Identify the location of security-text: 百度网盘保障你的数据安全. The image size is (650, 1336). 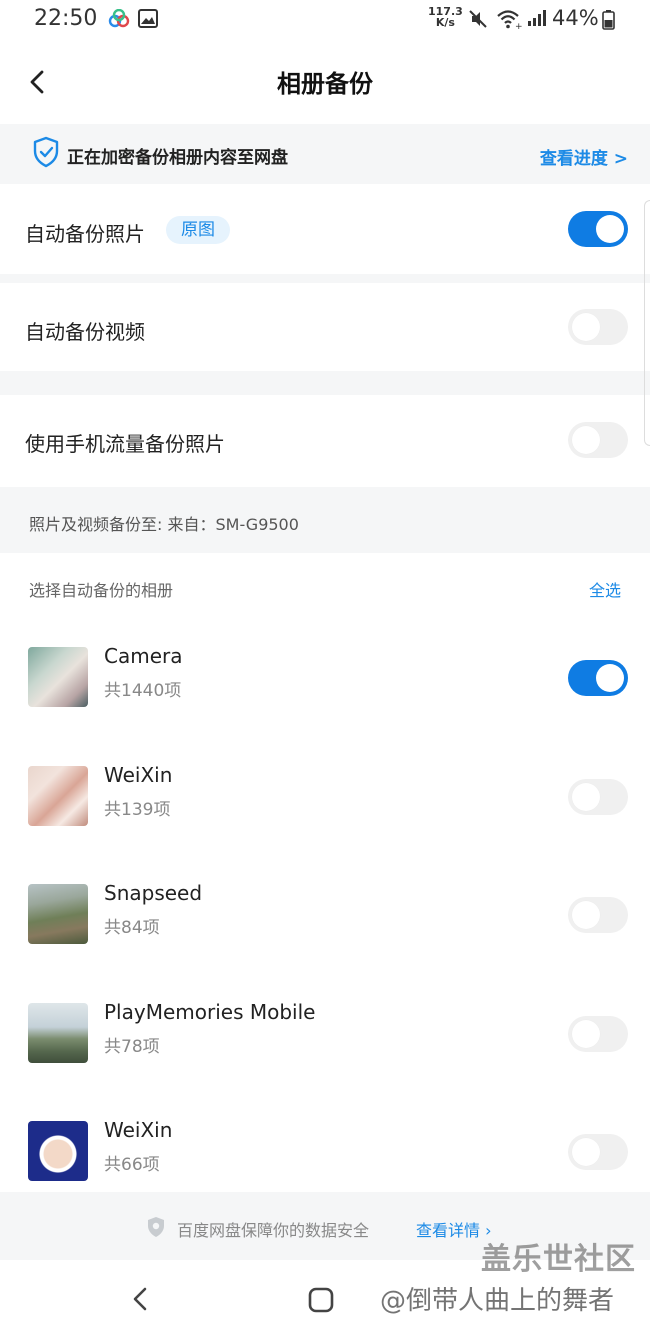
(273, 1230).